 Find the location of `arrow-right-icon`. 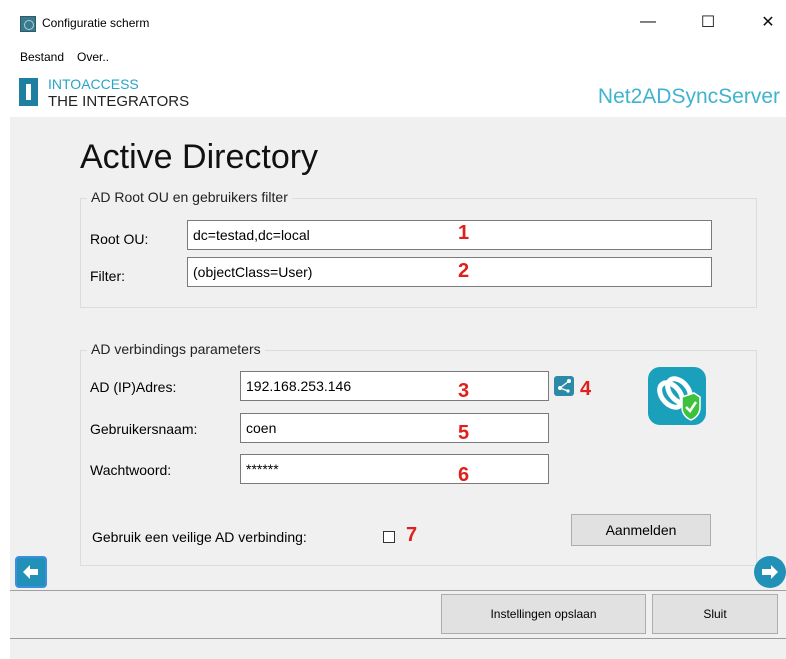

arrow-right-icon is located at coordinates (770, 572).